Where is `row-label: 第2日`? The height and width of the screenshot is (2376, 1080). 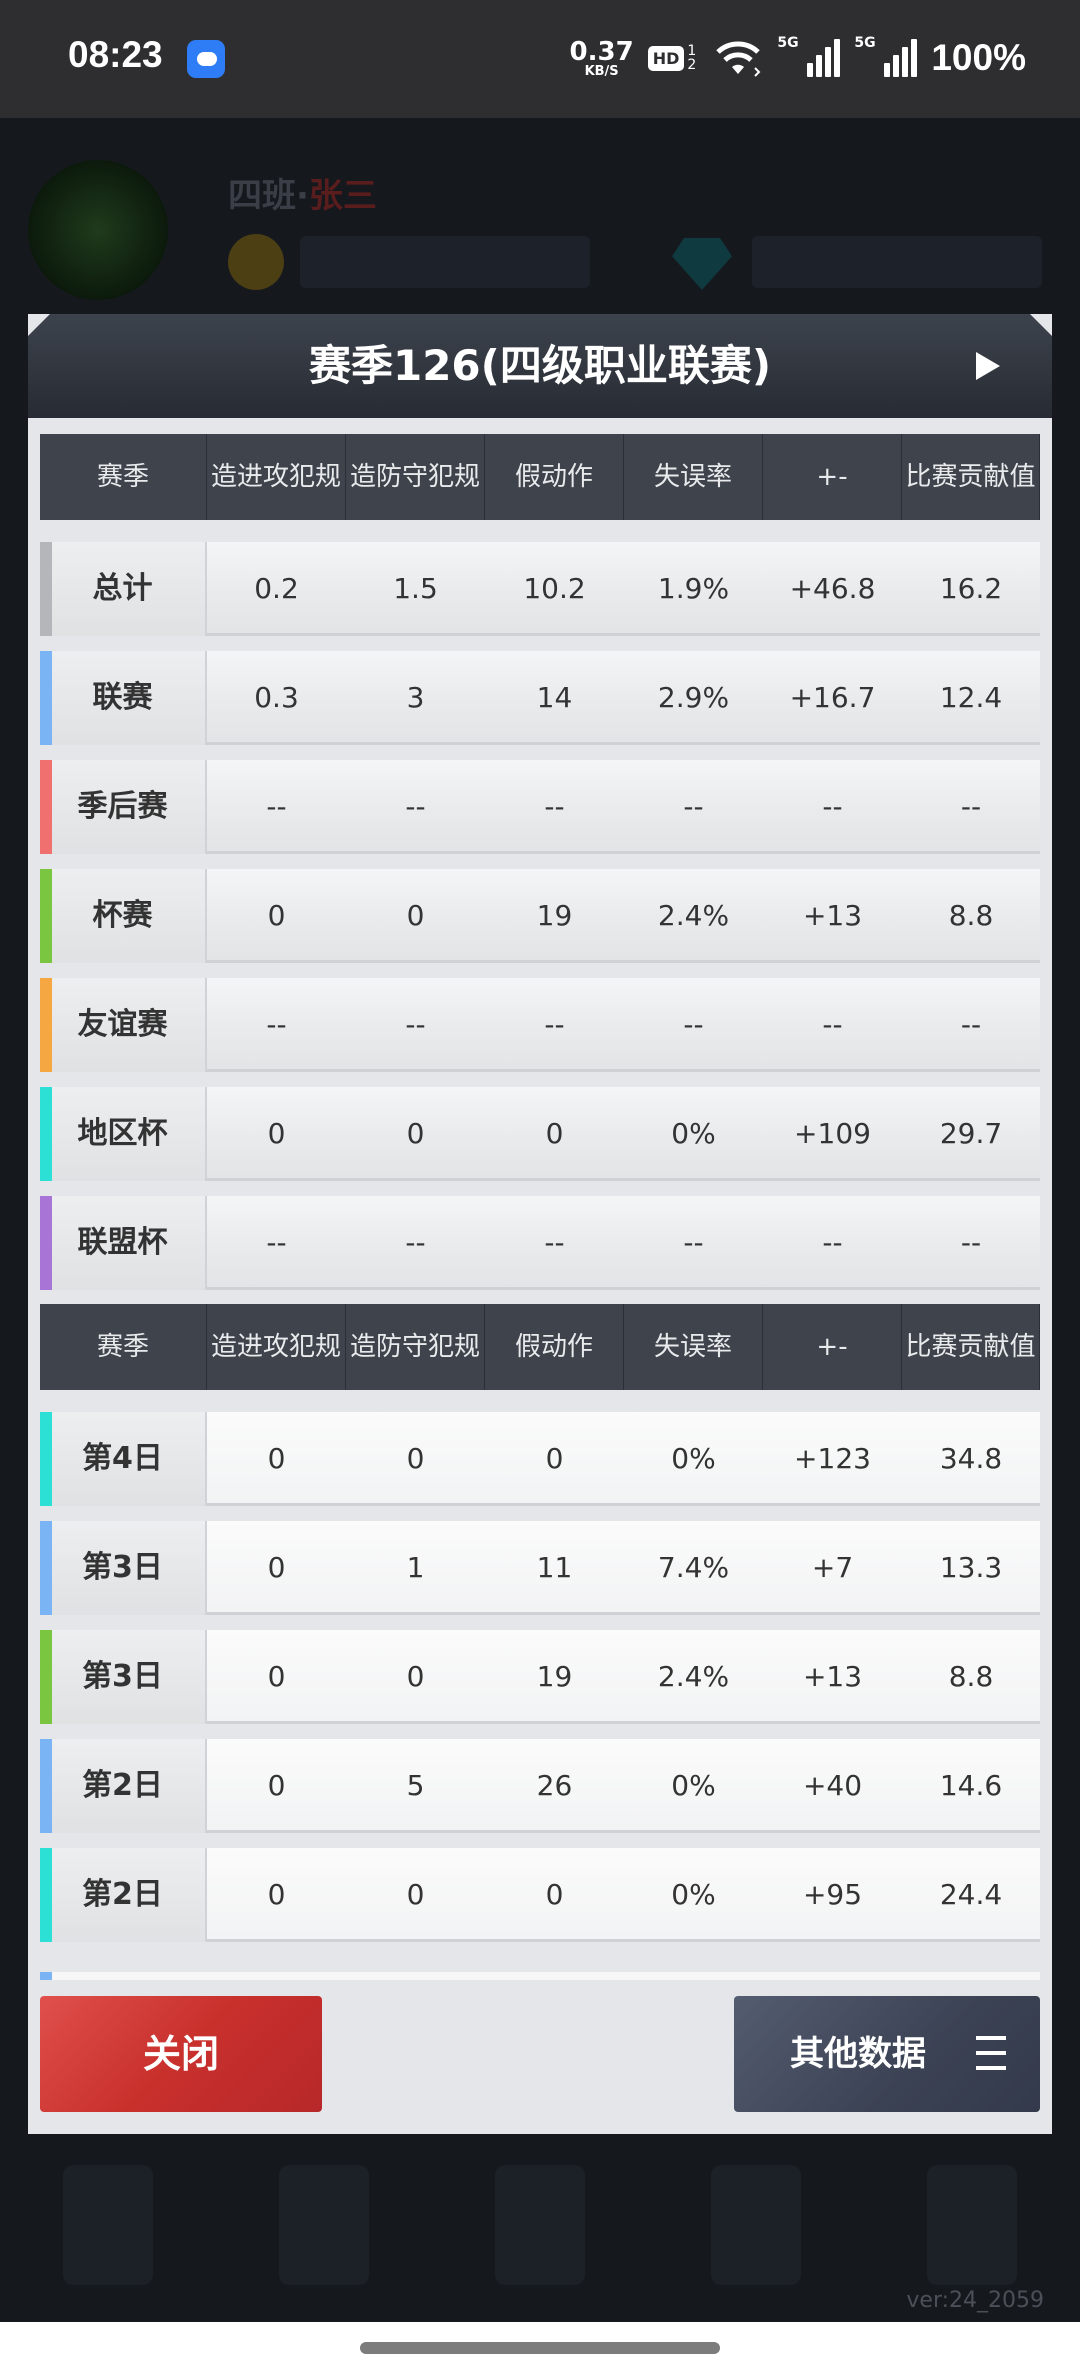
row-label: 第2日 is located at coordinates (123, 1895).